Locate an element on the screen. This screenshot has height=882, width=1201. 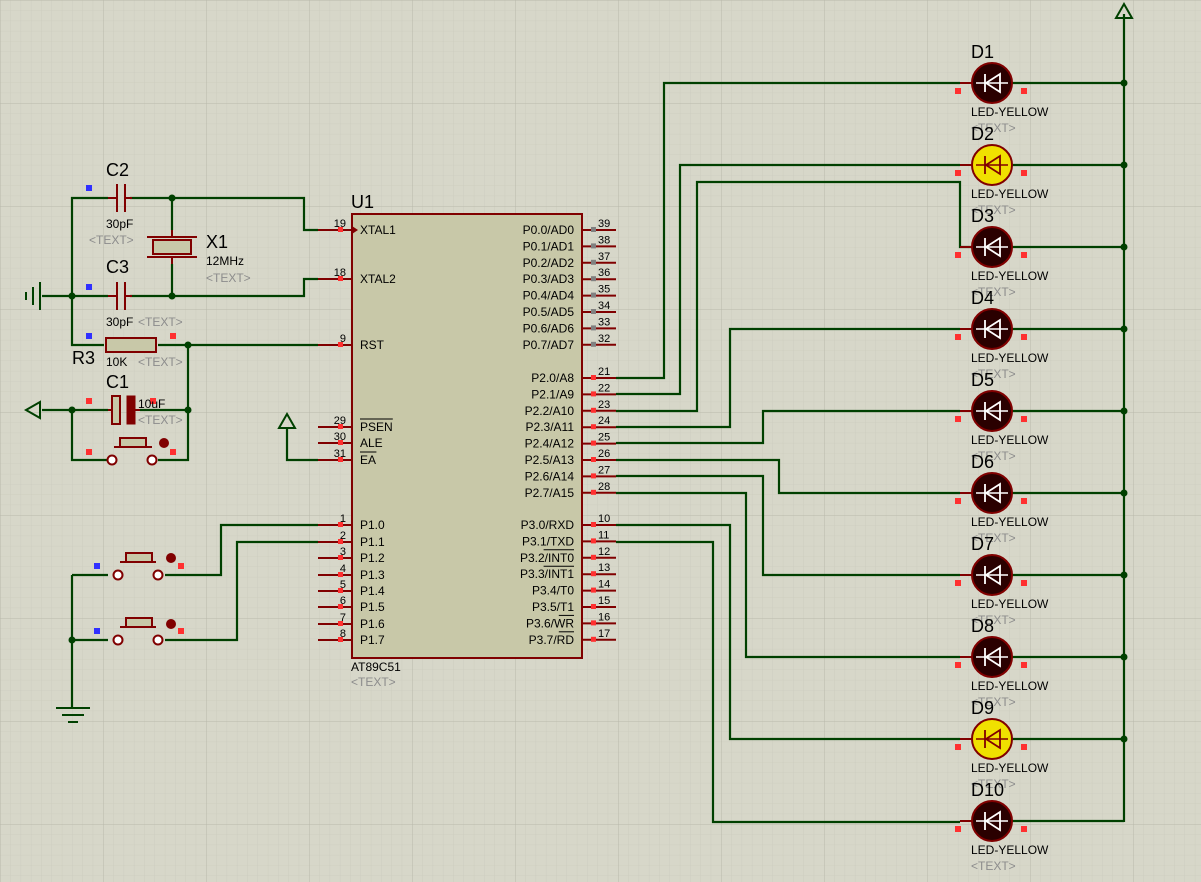
mcu-pin-number: 37 is located at coordinates (604, 257).